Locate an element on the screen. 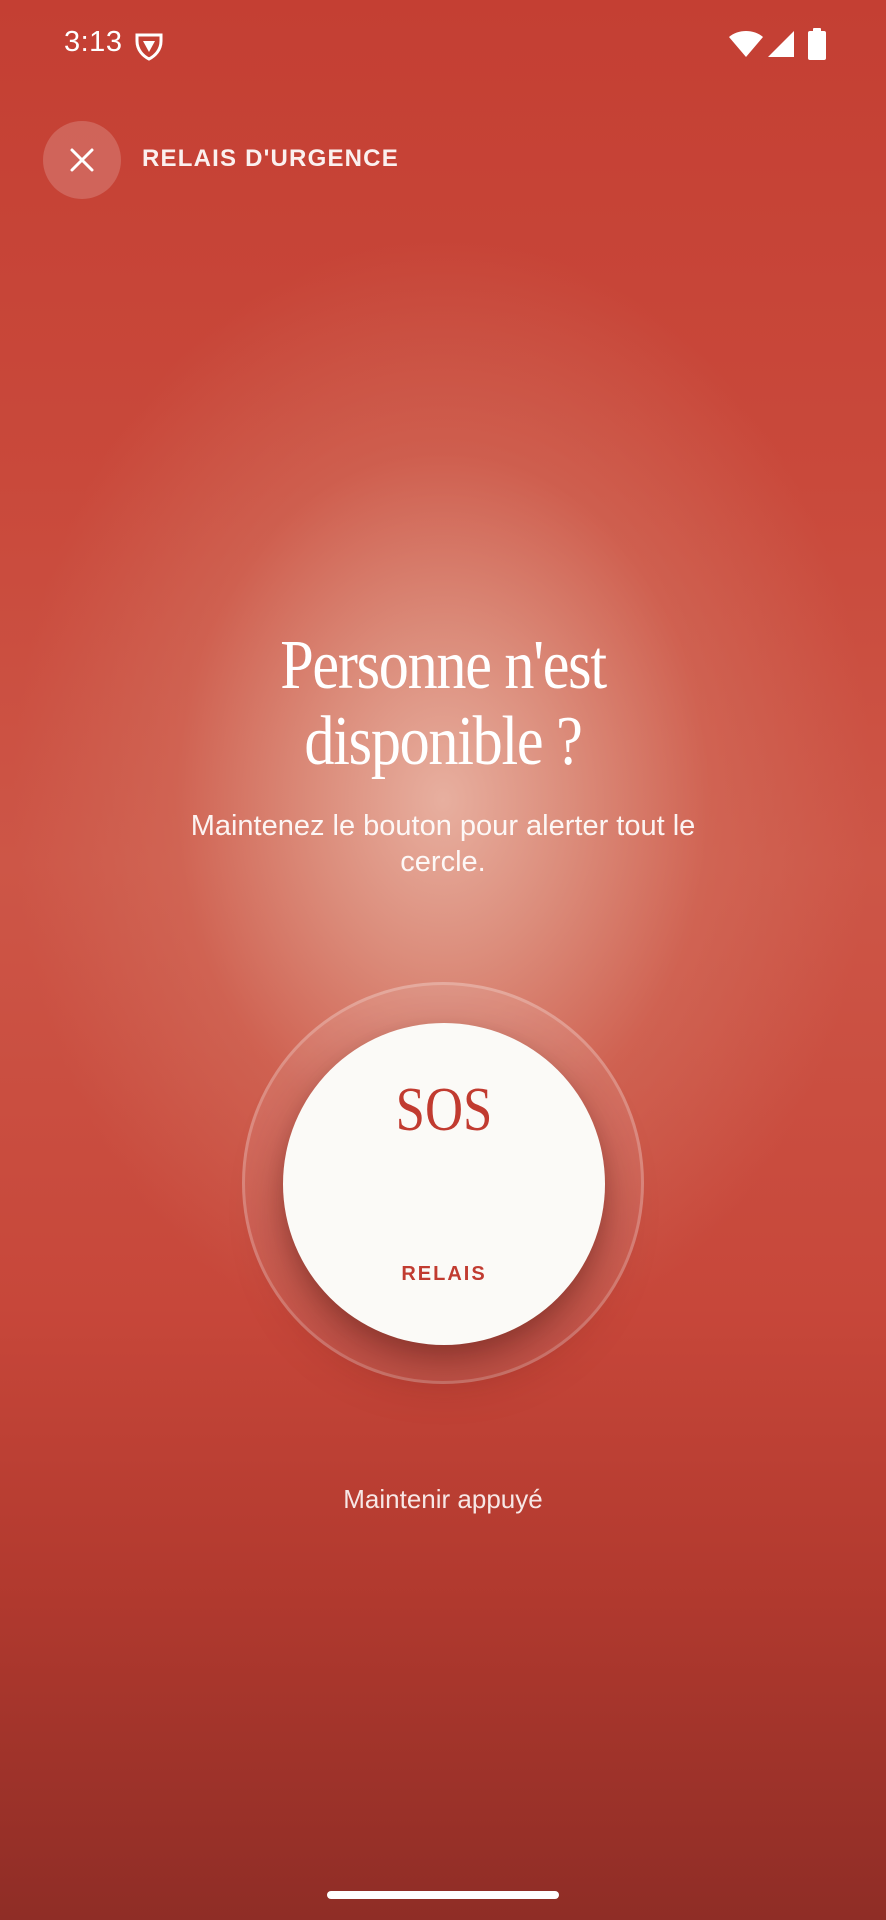 The height and width of the screenshot is (1920, 886). wifi-icon is located at coordinates (746, 44).